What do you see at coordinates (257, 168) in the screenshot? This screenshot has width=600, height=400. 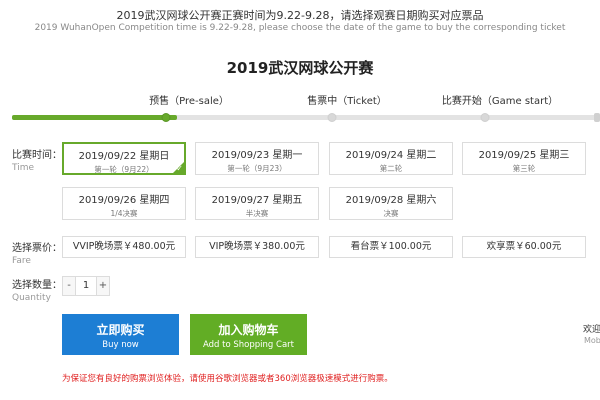 I see `date-sub: 第一轮（9月23）` at bounding box center [257, 168].